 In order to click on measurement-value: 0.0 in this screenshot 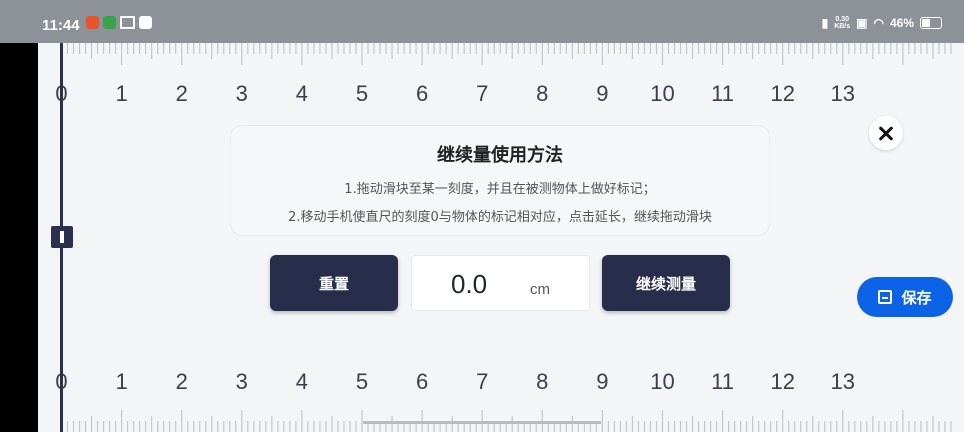, I will do `click(469, 284)`.